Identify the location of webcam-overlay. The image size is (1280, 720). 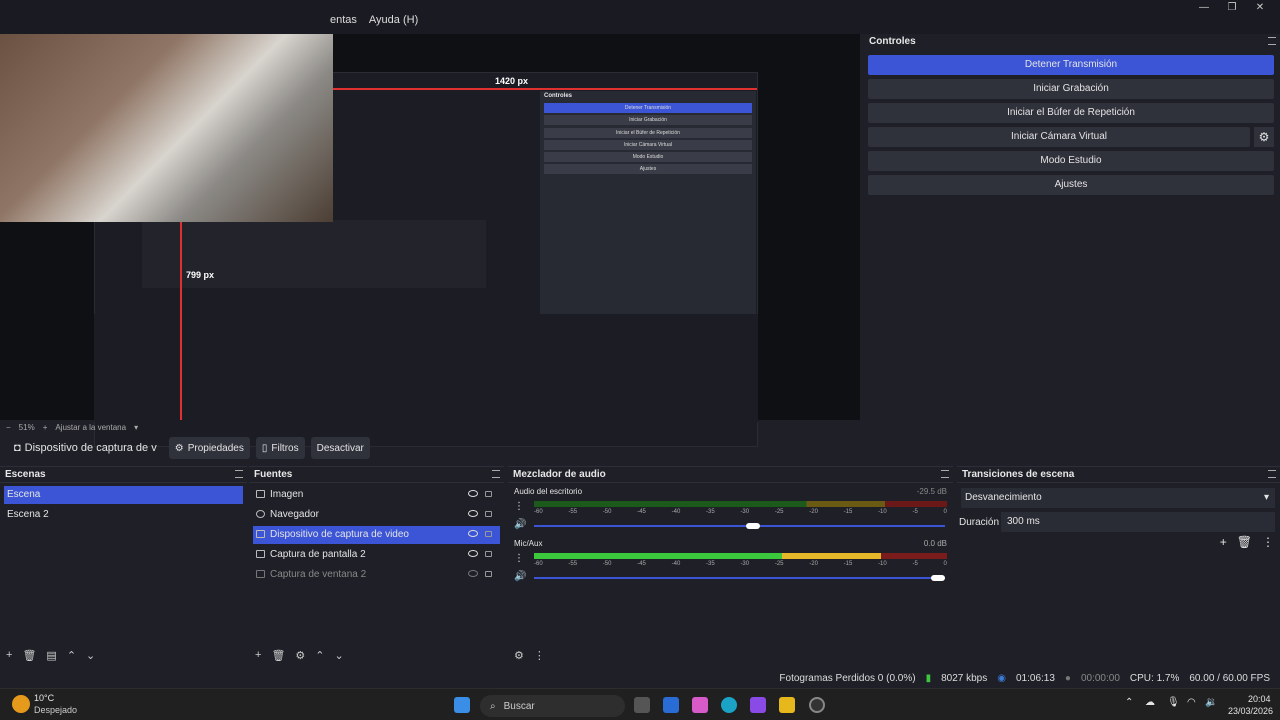
(166, 128).